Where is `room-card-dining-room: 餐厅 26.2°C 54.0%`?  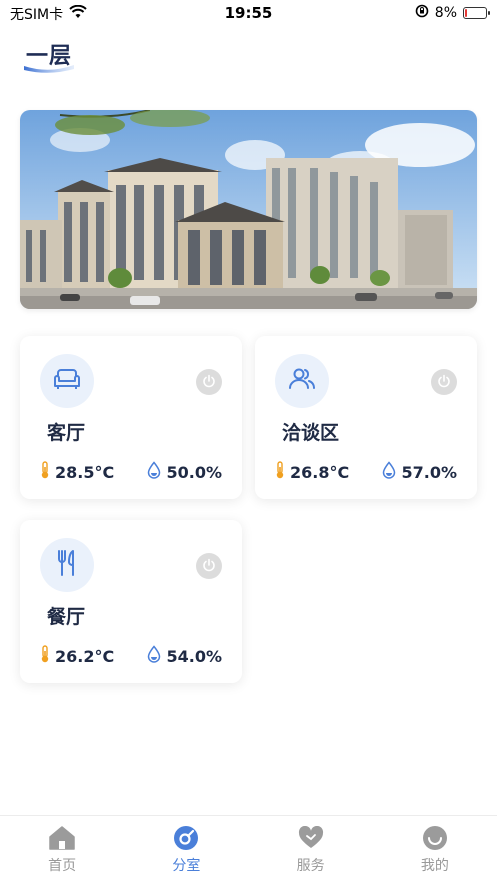 room-card-dining-room: 餐厅 26.2°C 54.0% is located at coordinates (131, 601).